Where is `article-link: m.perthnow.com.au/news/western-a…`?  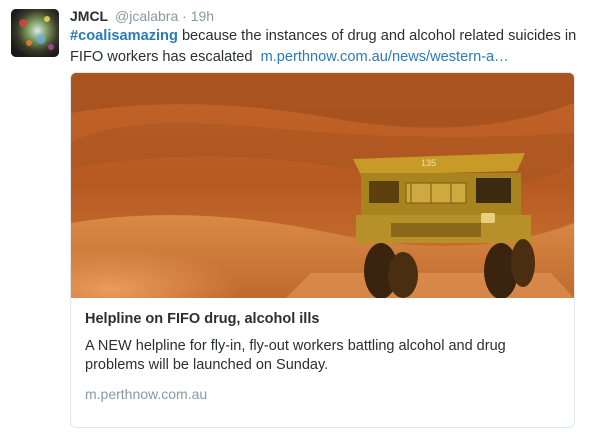 article-link: m.perthnow.com.au/news/western-a… is located at coordinates (385, 57).